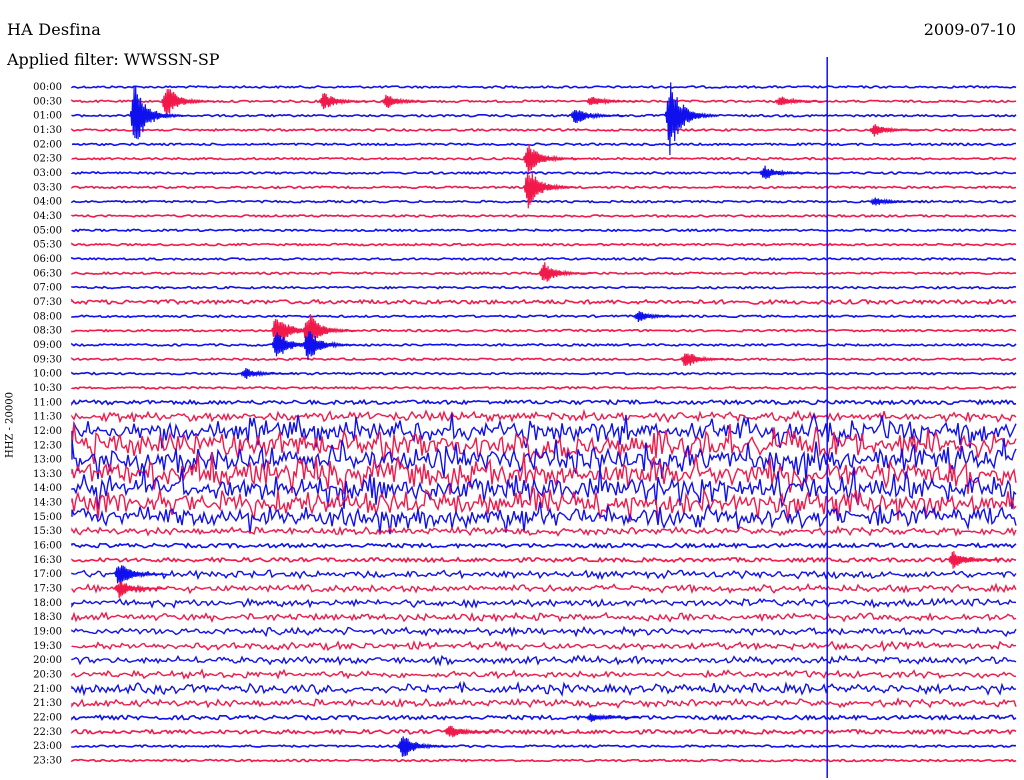  I want to click on row-label: 15:30, so click(47, 531).